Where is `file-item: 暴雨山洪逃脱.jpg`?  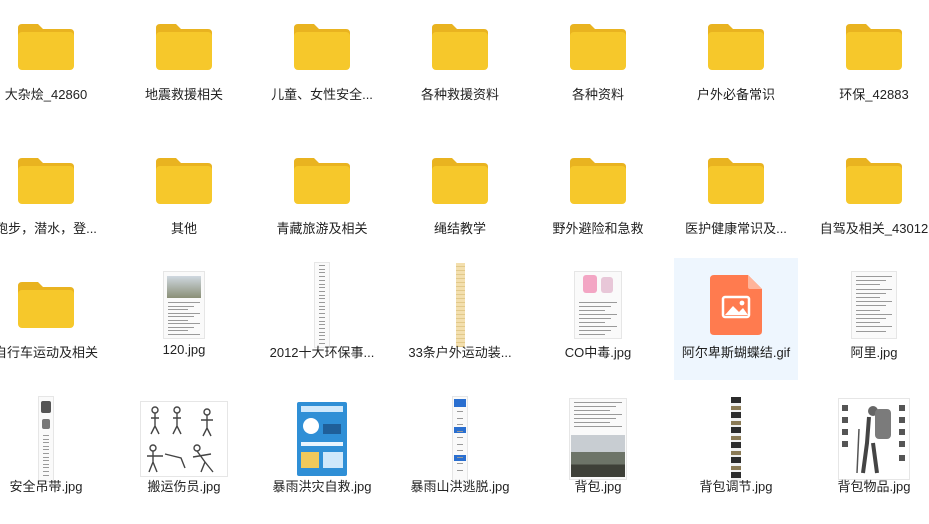 file-item: 暴雨山洪逃脱.jpg is located at coordinates (460, 453).